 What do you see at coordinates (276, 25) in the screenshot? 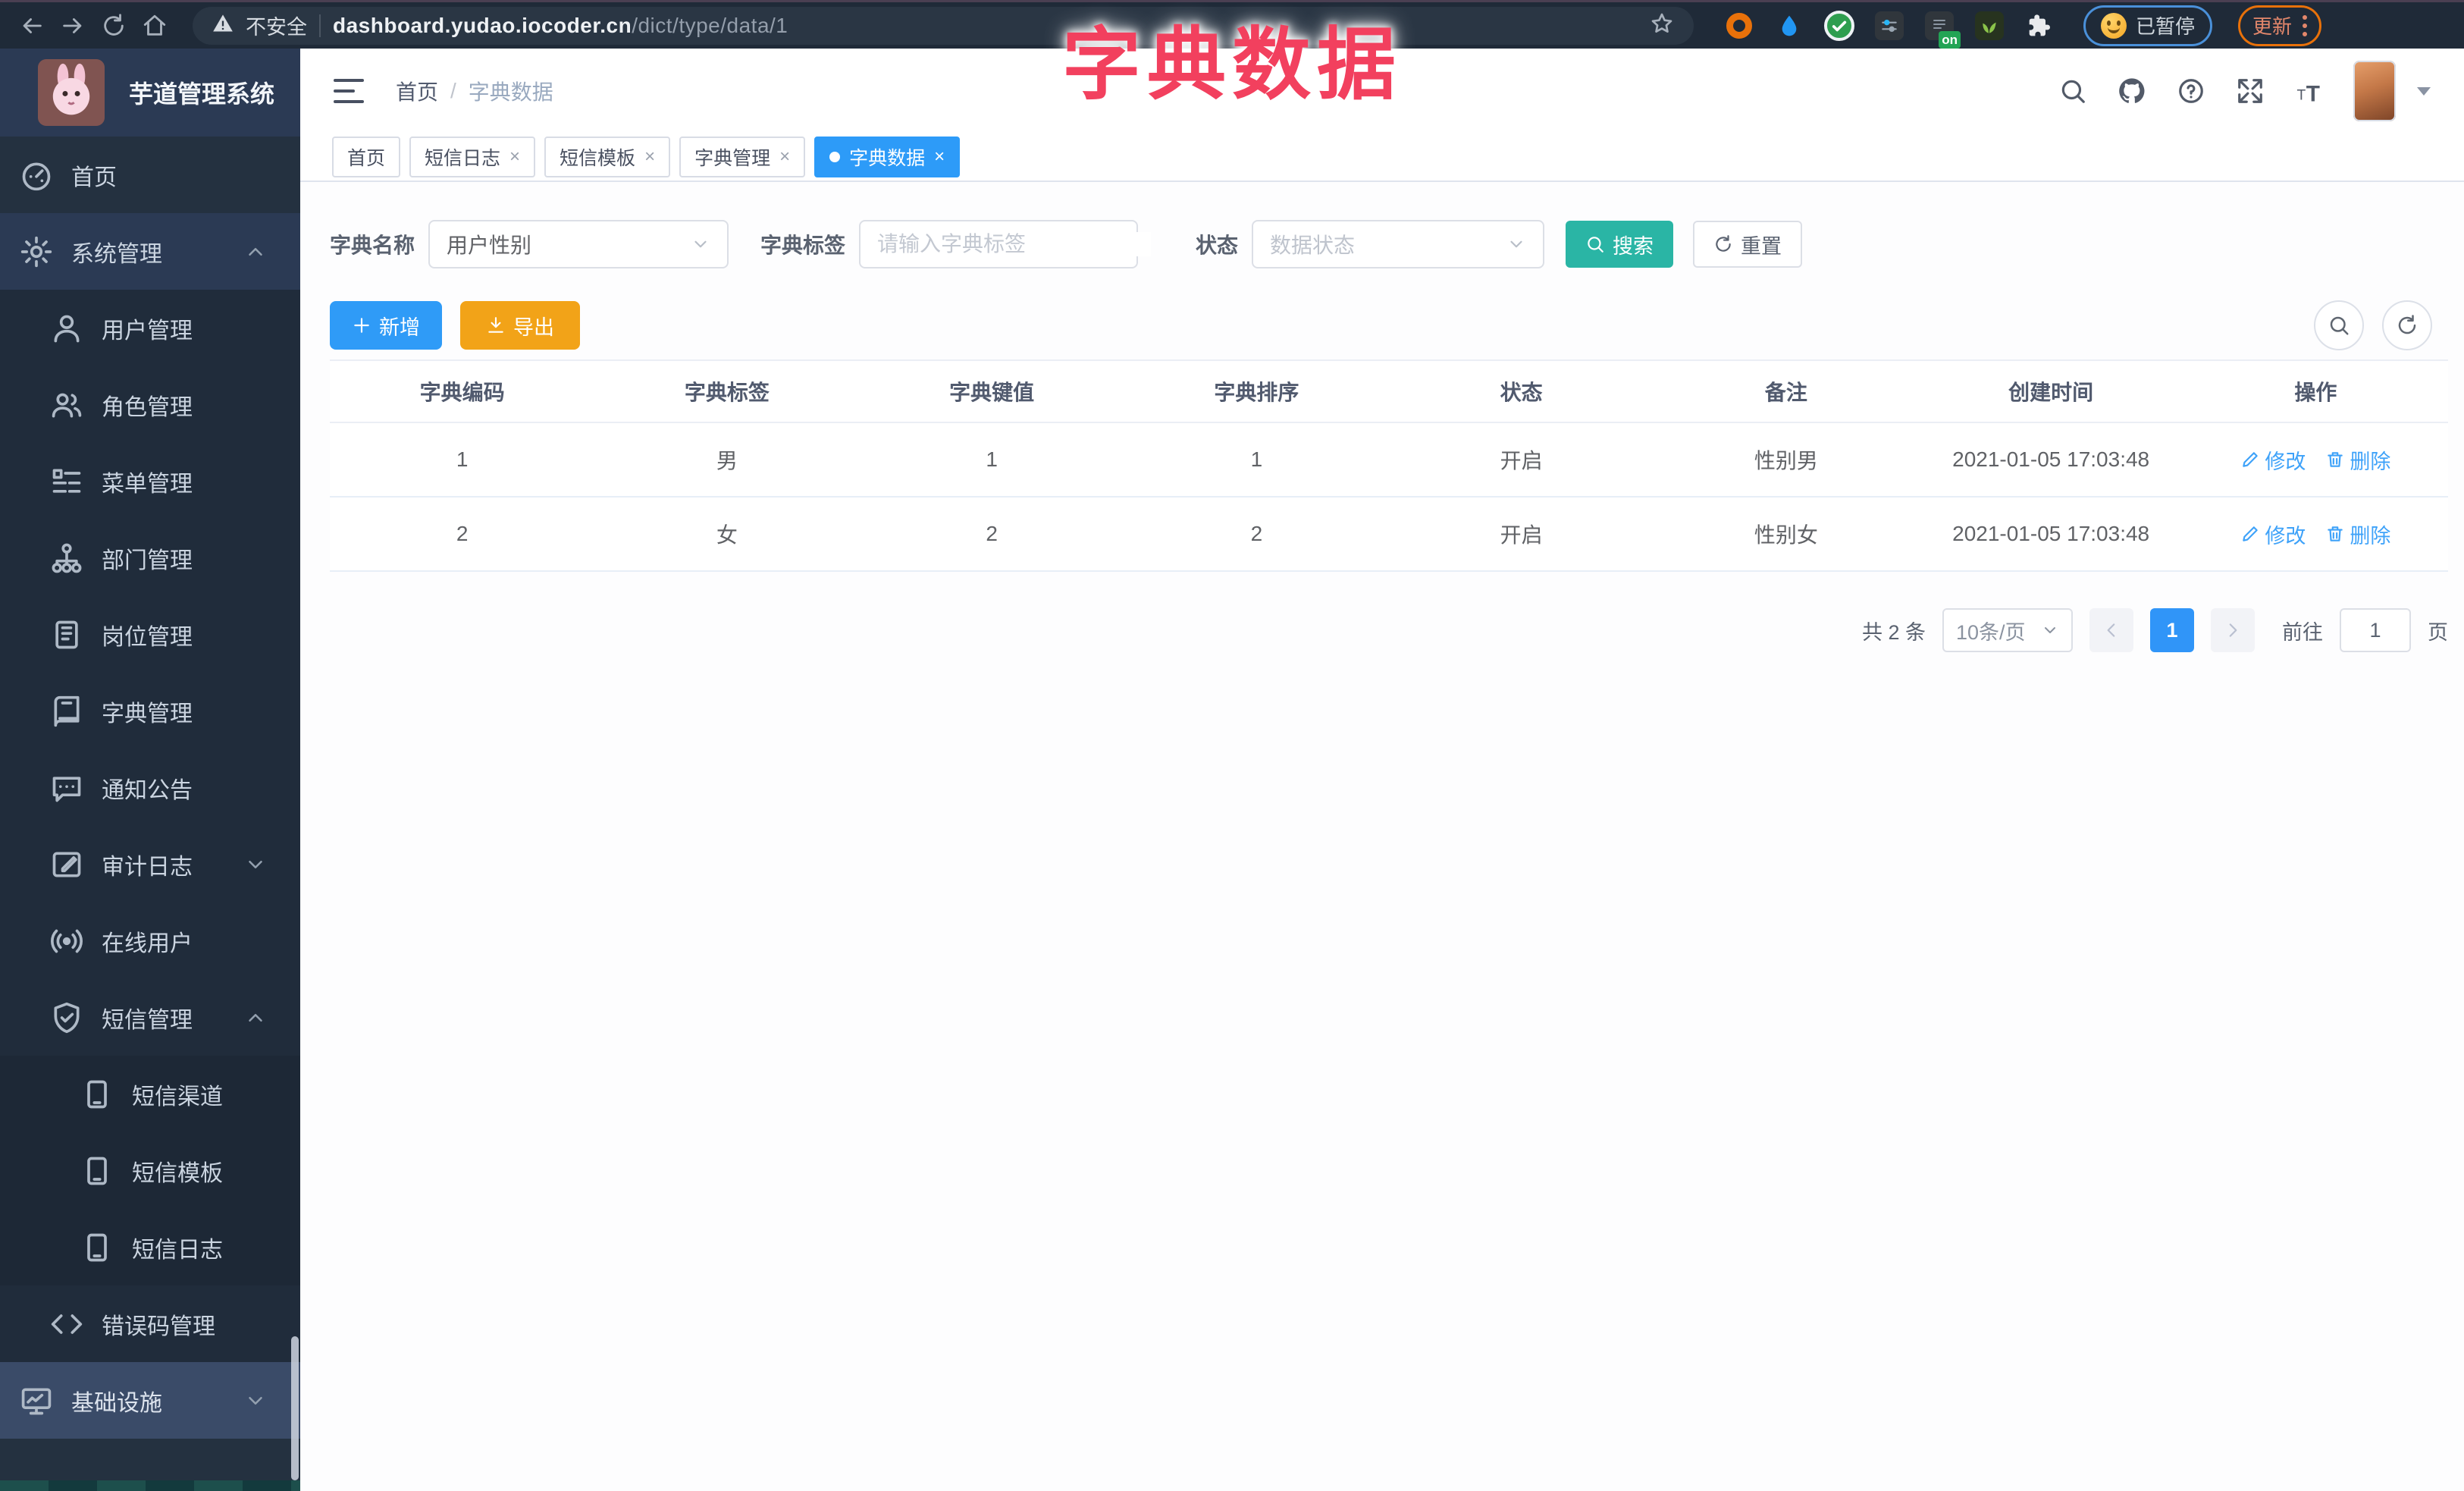
I see `security-label: 不安全` at bounding box center [276, 25].